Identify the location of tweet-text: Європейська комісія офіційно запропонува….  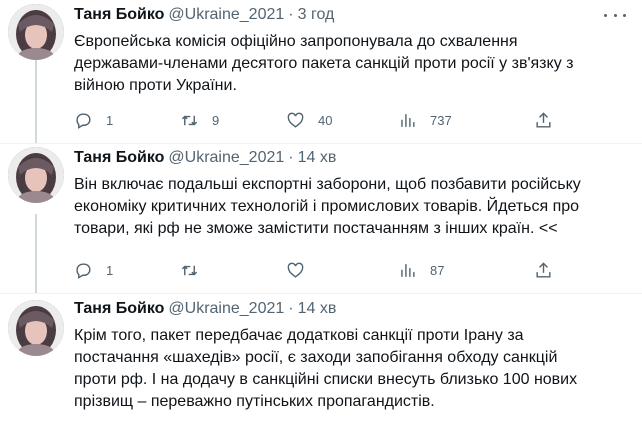
(324, 63).